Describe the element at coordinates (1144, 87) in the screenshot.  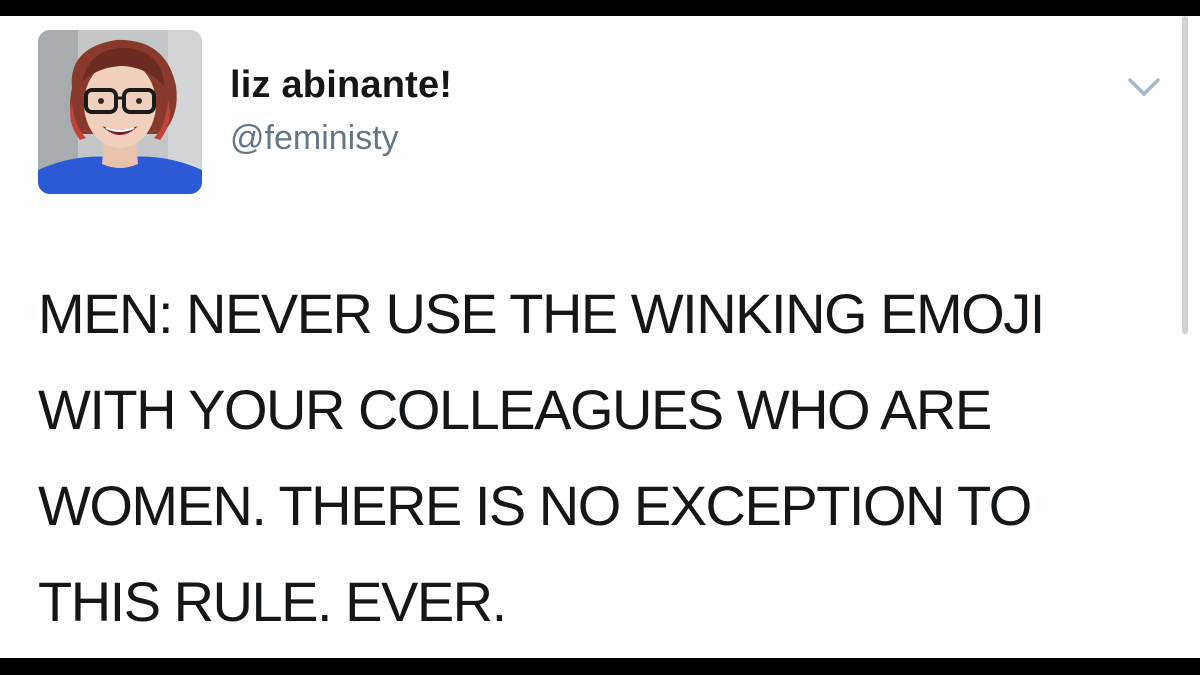
I see `chevron-down-icon` at that location.